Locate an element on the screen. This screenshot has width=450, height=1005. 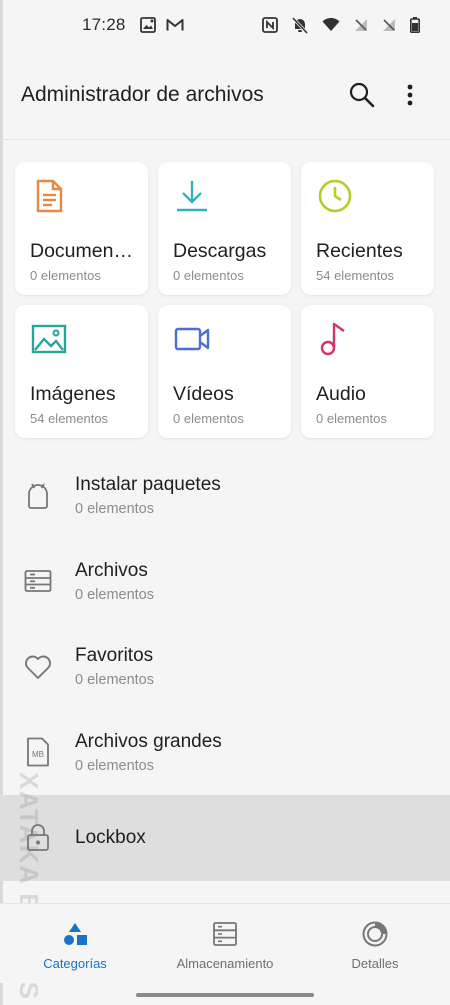
clock-icon is located at coordinates (335, 196).